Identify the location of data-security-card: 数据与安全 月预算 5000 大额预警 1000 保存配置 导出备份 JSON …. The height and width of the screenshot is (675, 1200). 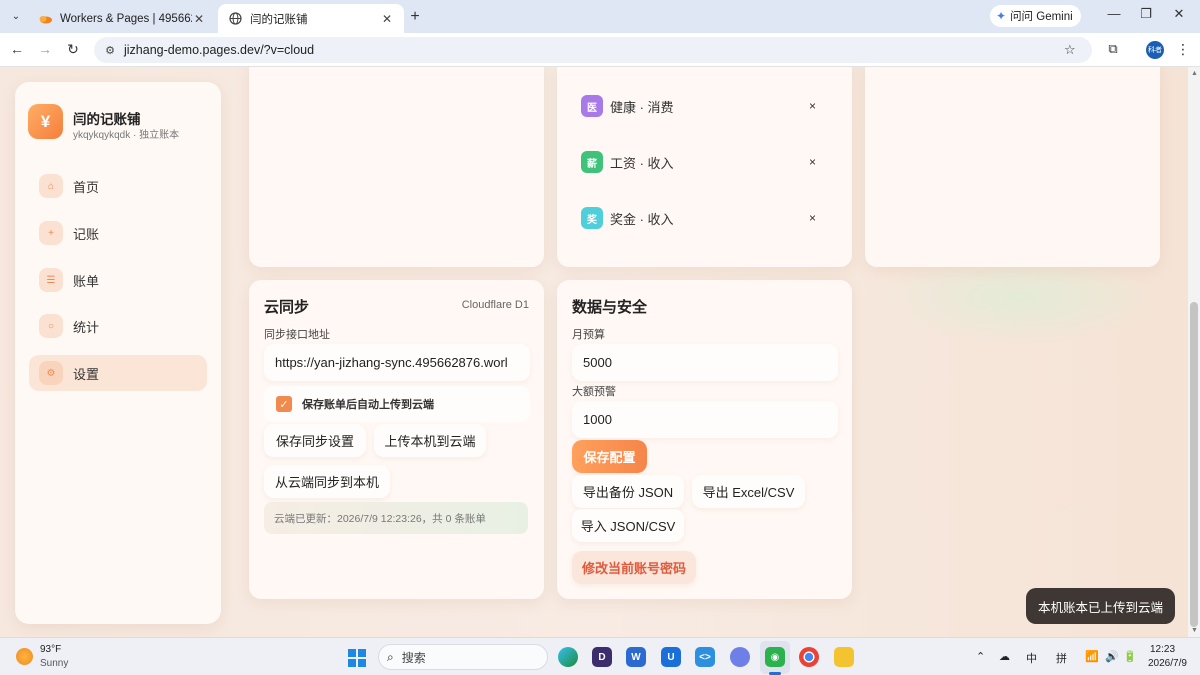
(704, 439).